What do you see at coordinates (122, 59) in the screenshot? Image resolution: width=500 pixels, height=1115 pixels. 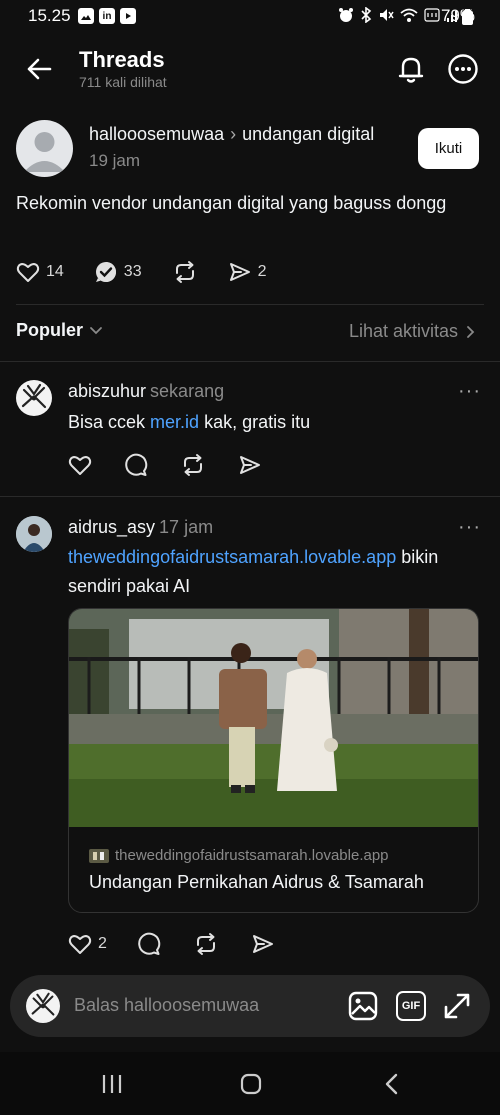 I see `page-title: Threads` at bounding box center [122, 59].